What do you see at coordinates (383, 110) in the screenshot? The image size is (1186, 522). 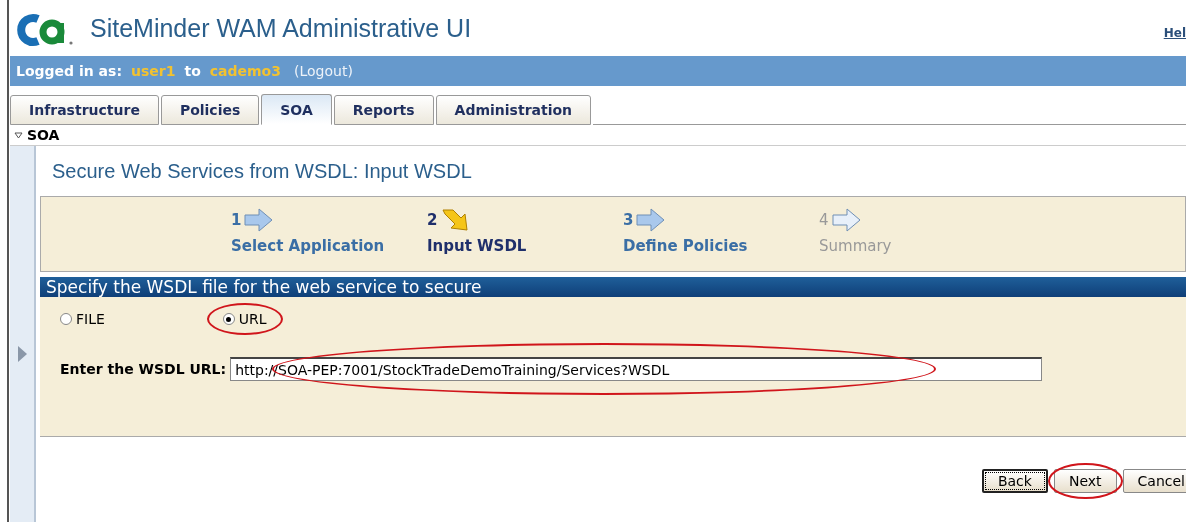 I see `nav-tab: Reports` at bounding box center [383, 110].